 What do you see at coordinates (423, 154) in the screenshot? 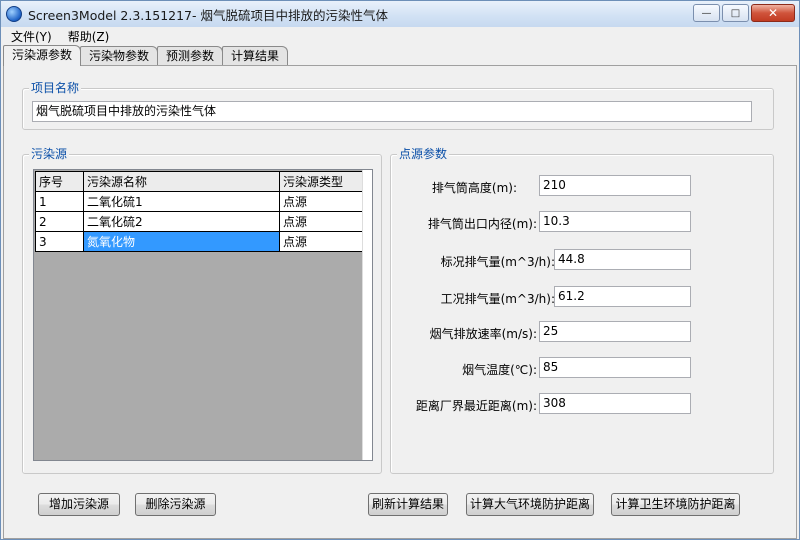
I see `point-source-group-label: 点源参数` at bounding box center [423, 154].